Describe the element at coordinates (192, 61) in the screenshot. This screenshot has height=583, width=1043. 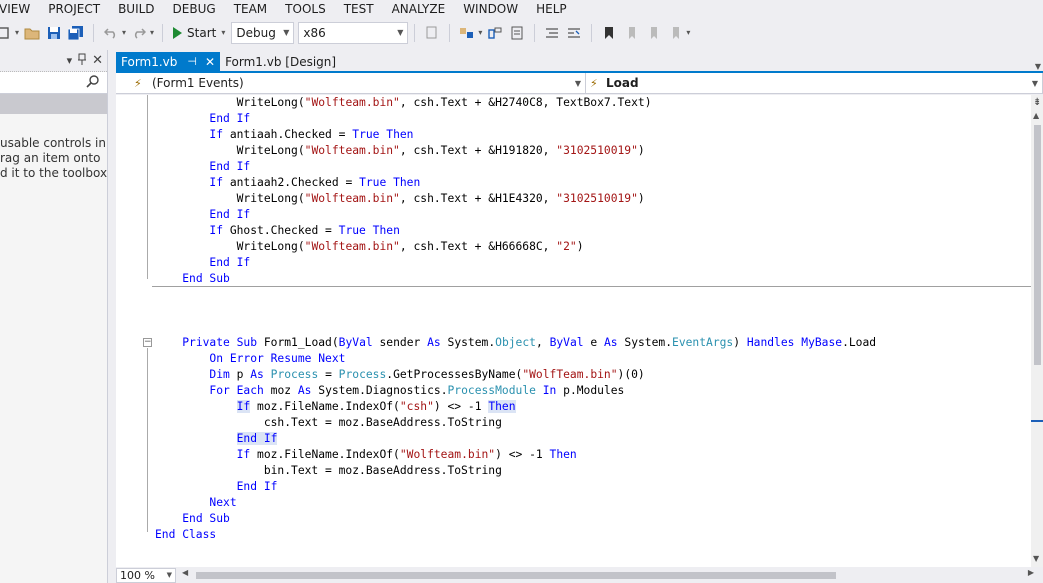
I see `pin-icon: ⊣` at that location.